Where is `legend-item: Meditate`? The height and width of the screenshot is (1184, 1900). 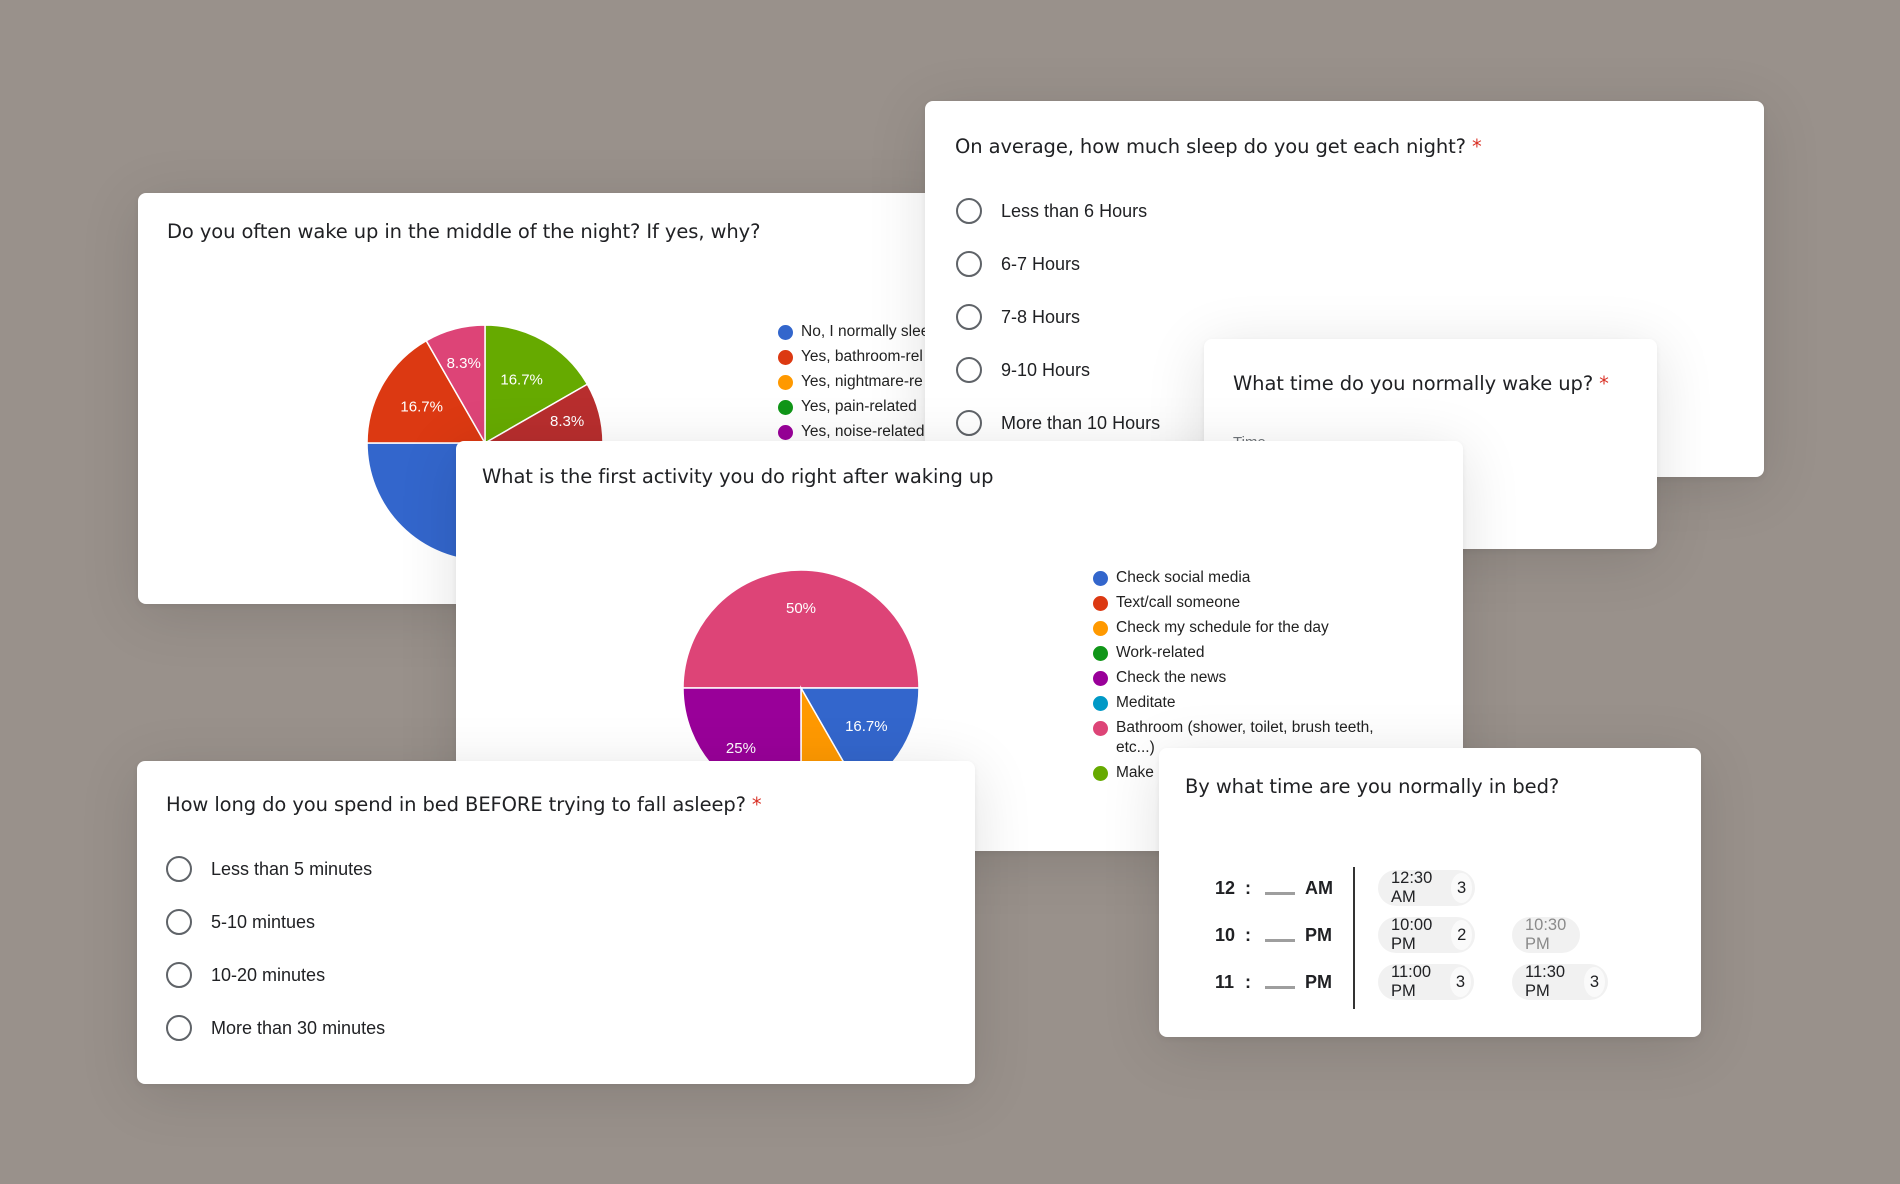 legend-item: Meditate is located at coordinates (1249, 703).